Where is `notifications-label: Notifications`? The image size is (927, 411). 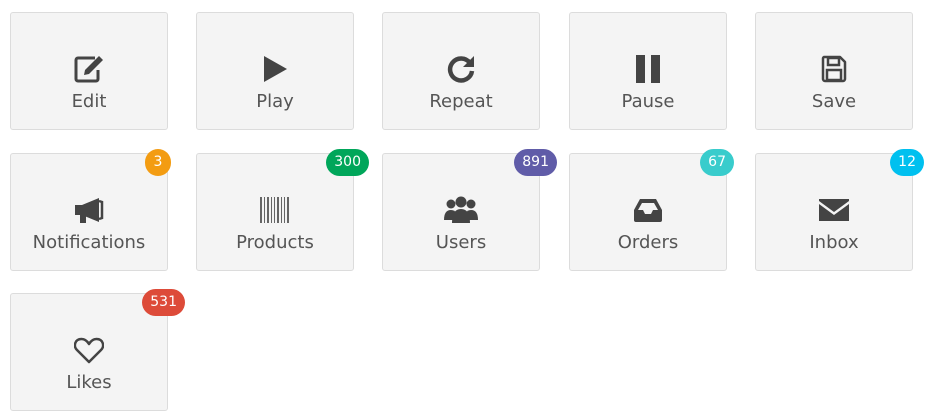 notifications-label: Notifications is located at coordinates (89, 242).